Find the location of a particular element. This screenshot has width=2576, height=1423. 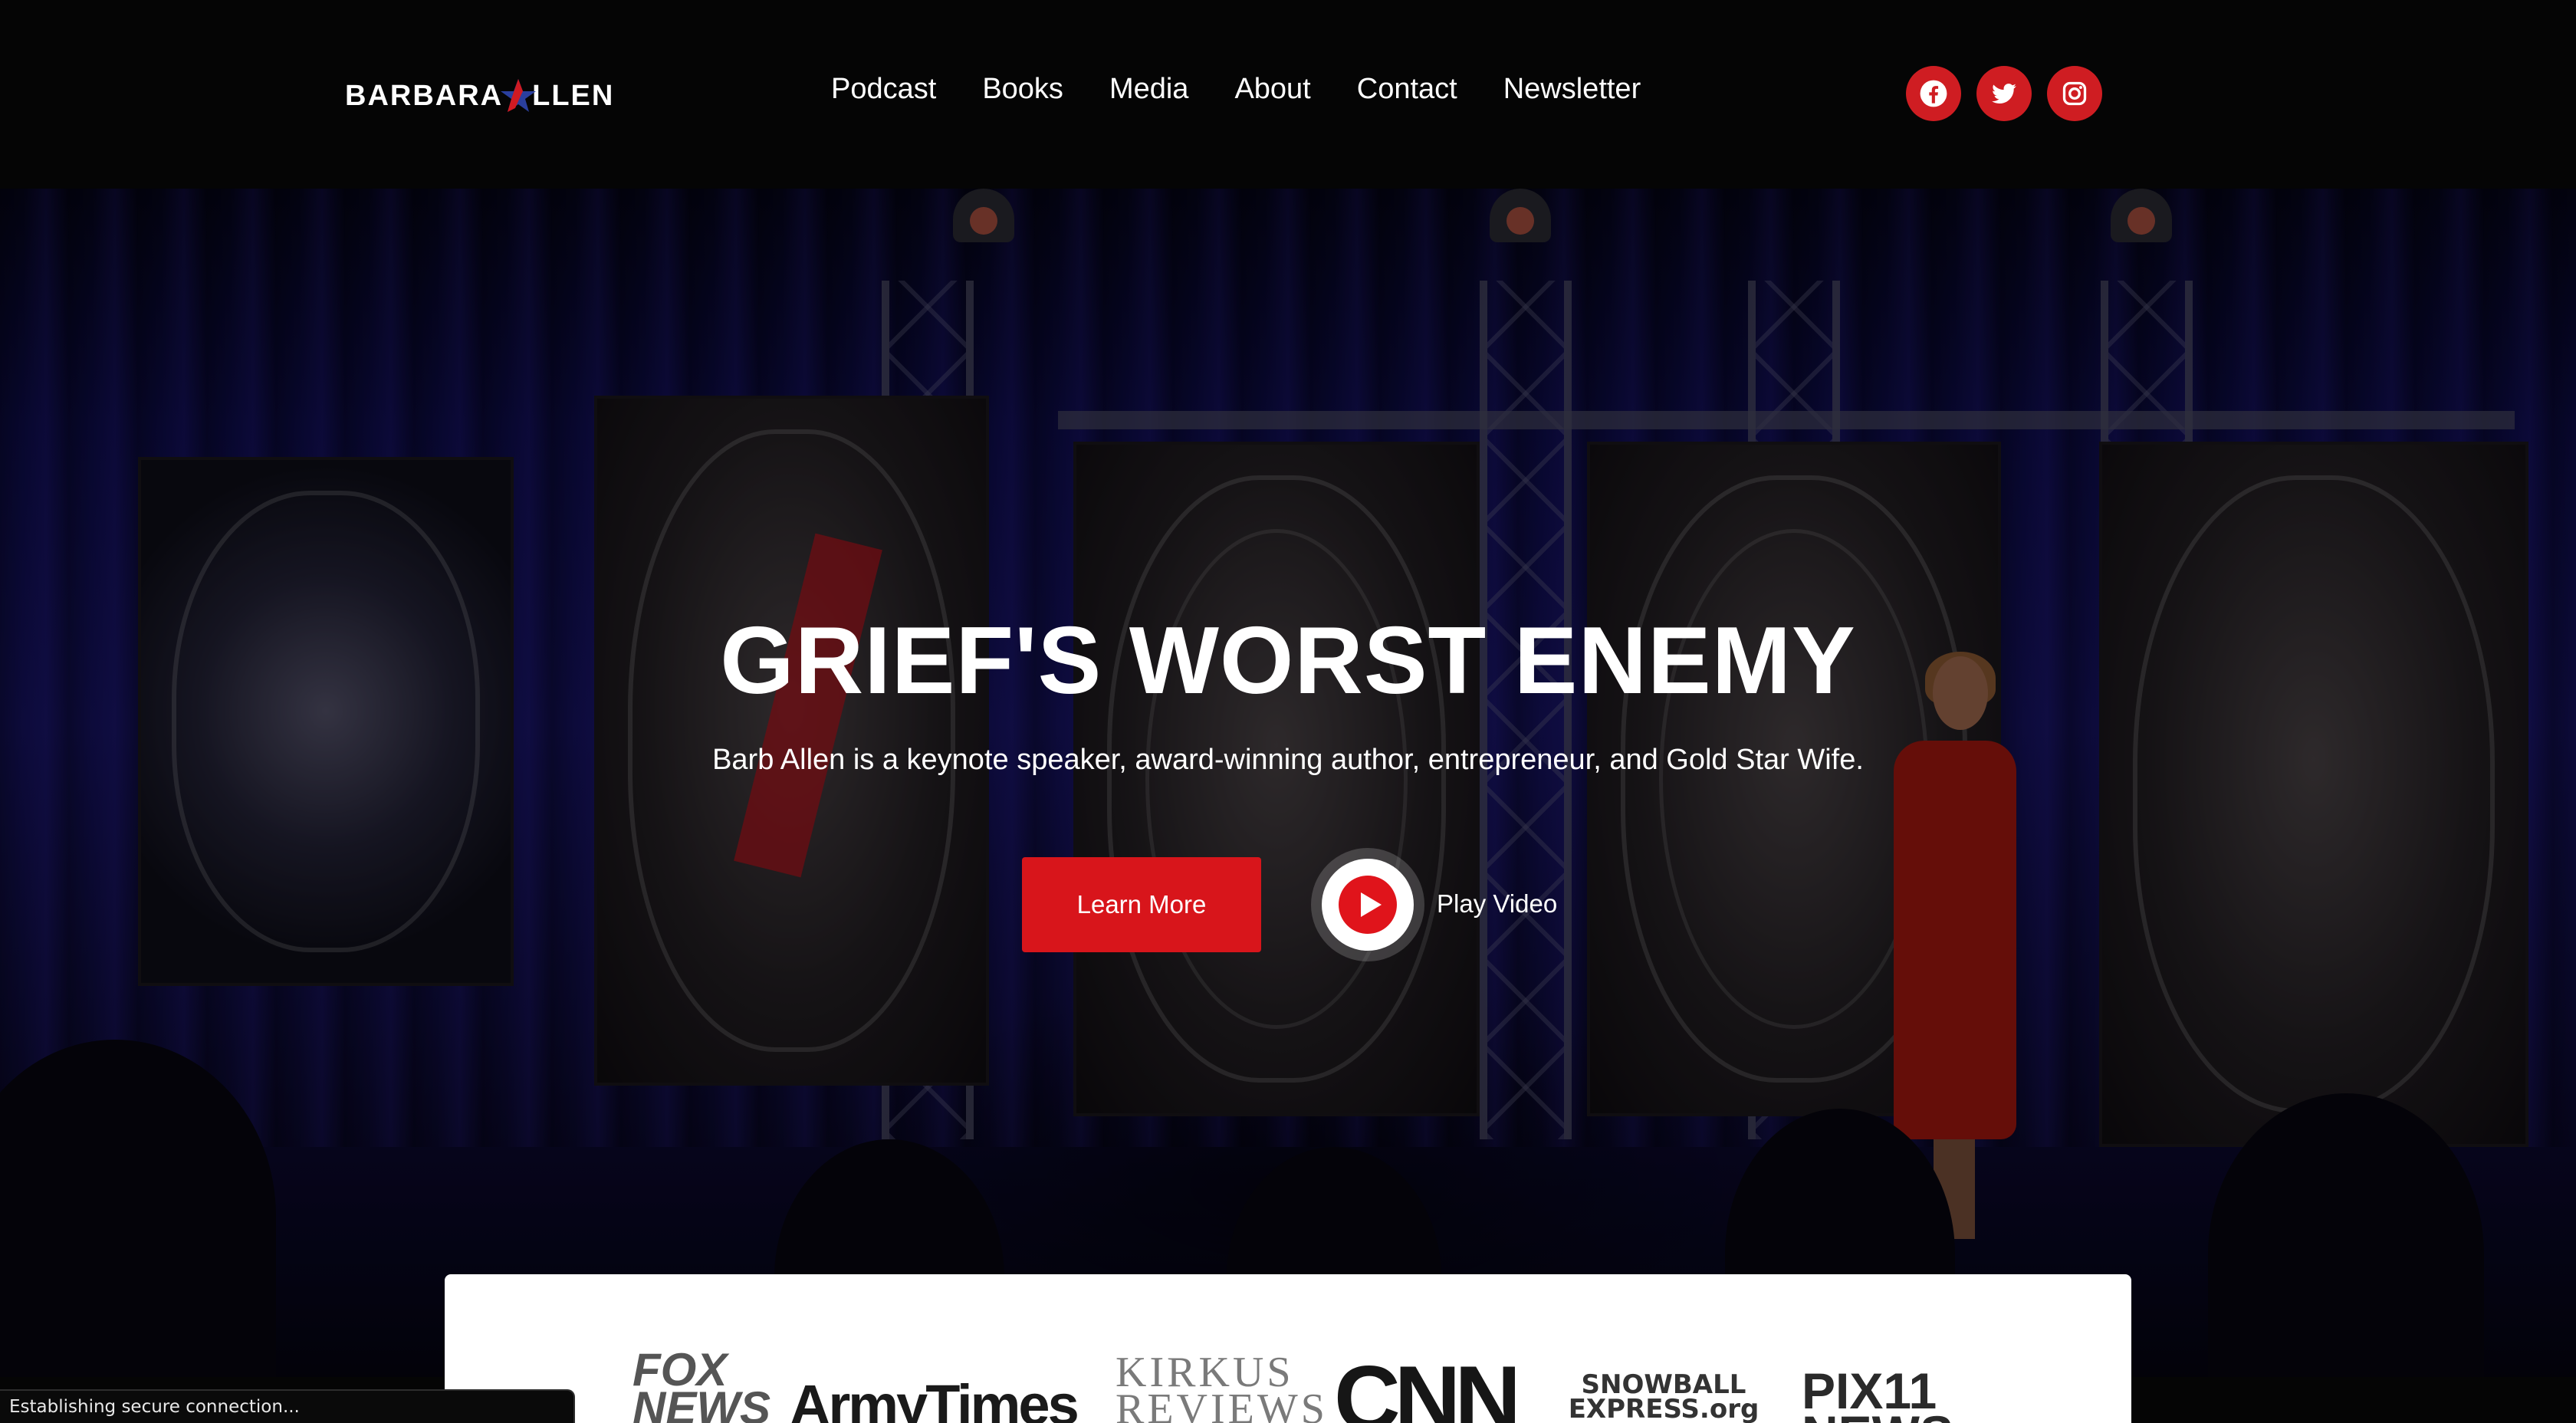

instagram-button is located at coordinates (2075, 93).